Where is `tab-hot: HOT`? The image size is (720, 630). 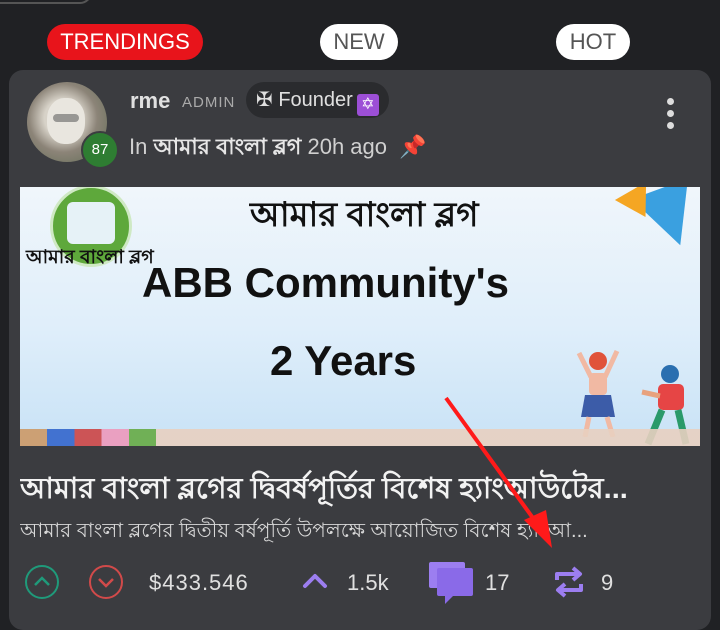
tab-hot: HOT is located at coordinates (593, 42).